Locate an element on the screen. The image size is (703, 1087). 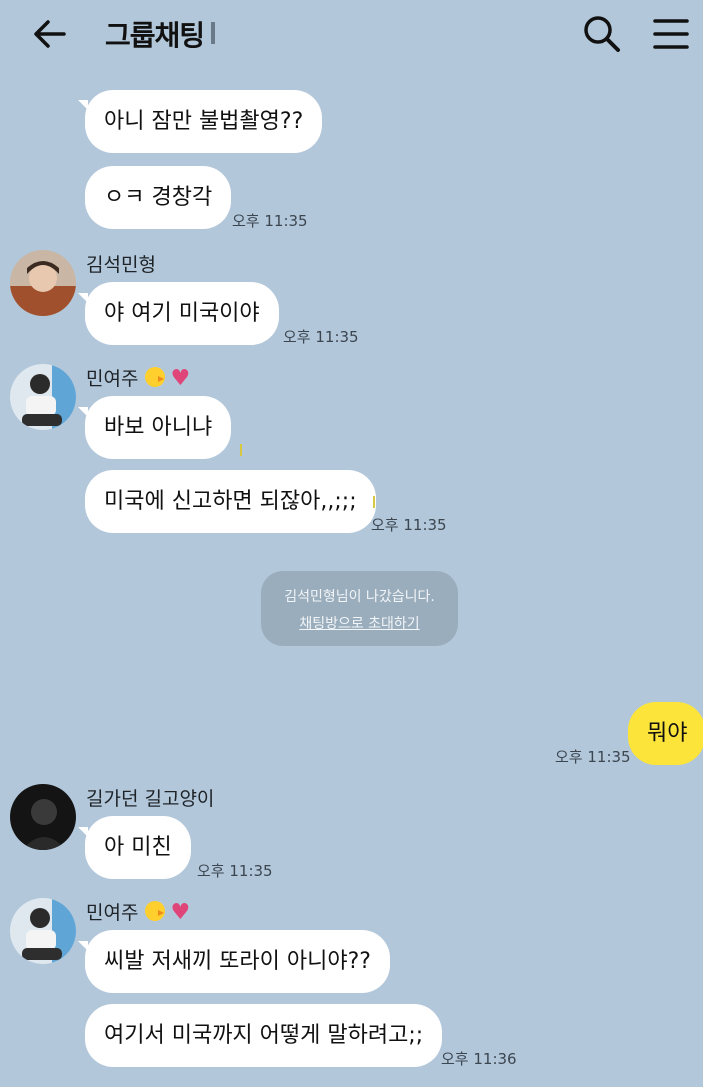
hamburger-menu-icon is located at coordinates (671, 34).